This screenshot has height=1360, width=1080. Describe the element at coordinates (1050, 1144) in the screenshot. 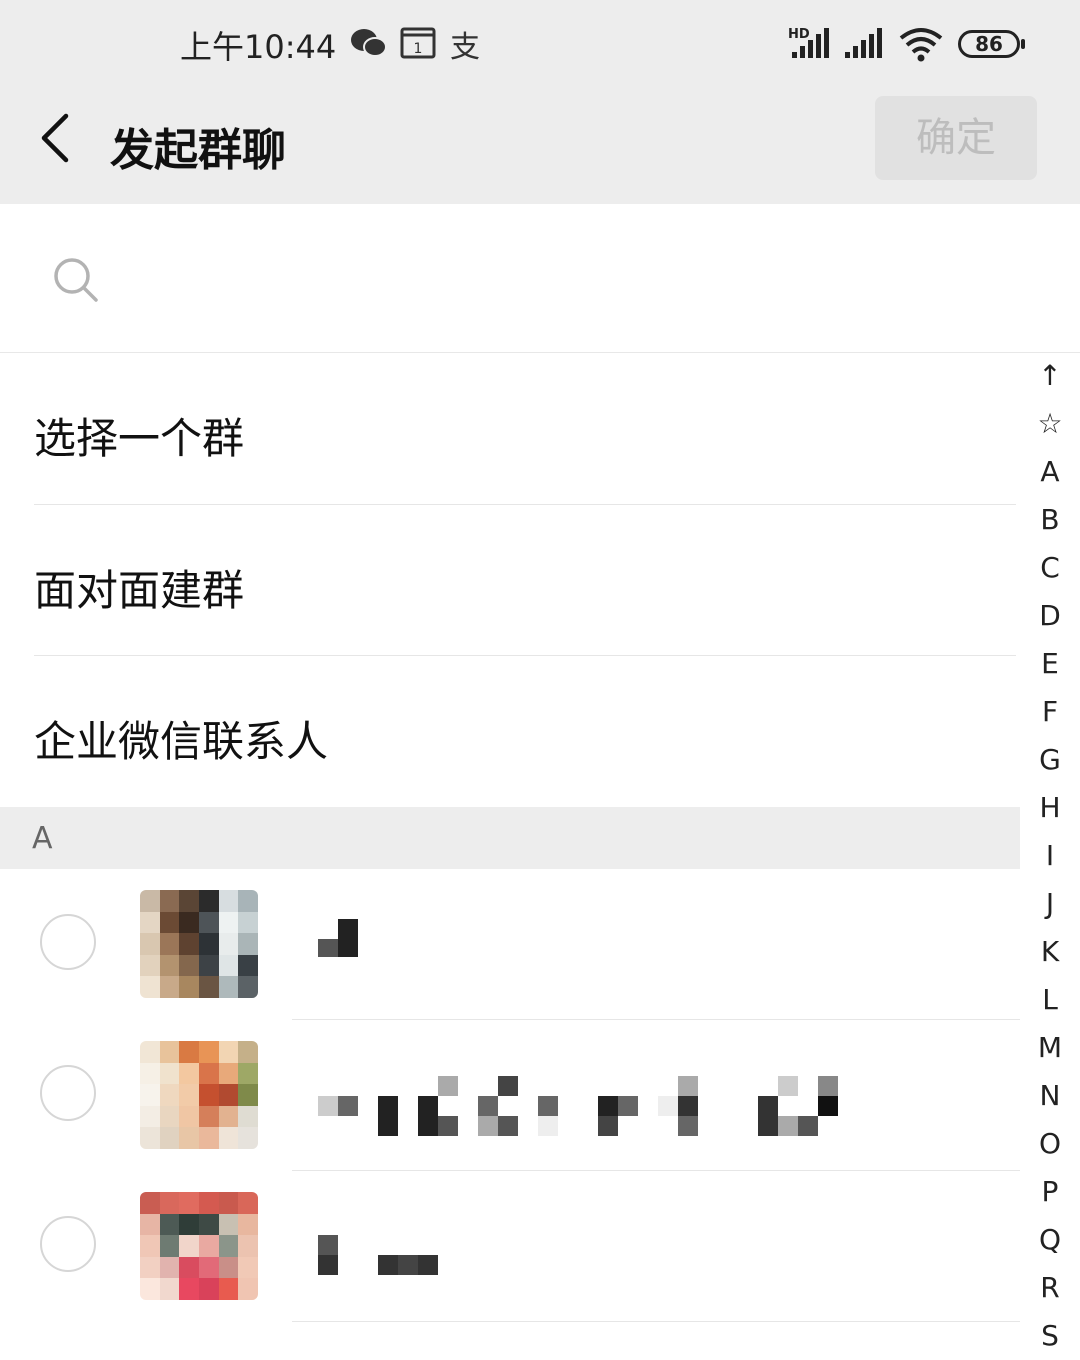

I see `index-item: O` at that location.